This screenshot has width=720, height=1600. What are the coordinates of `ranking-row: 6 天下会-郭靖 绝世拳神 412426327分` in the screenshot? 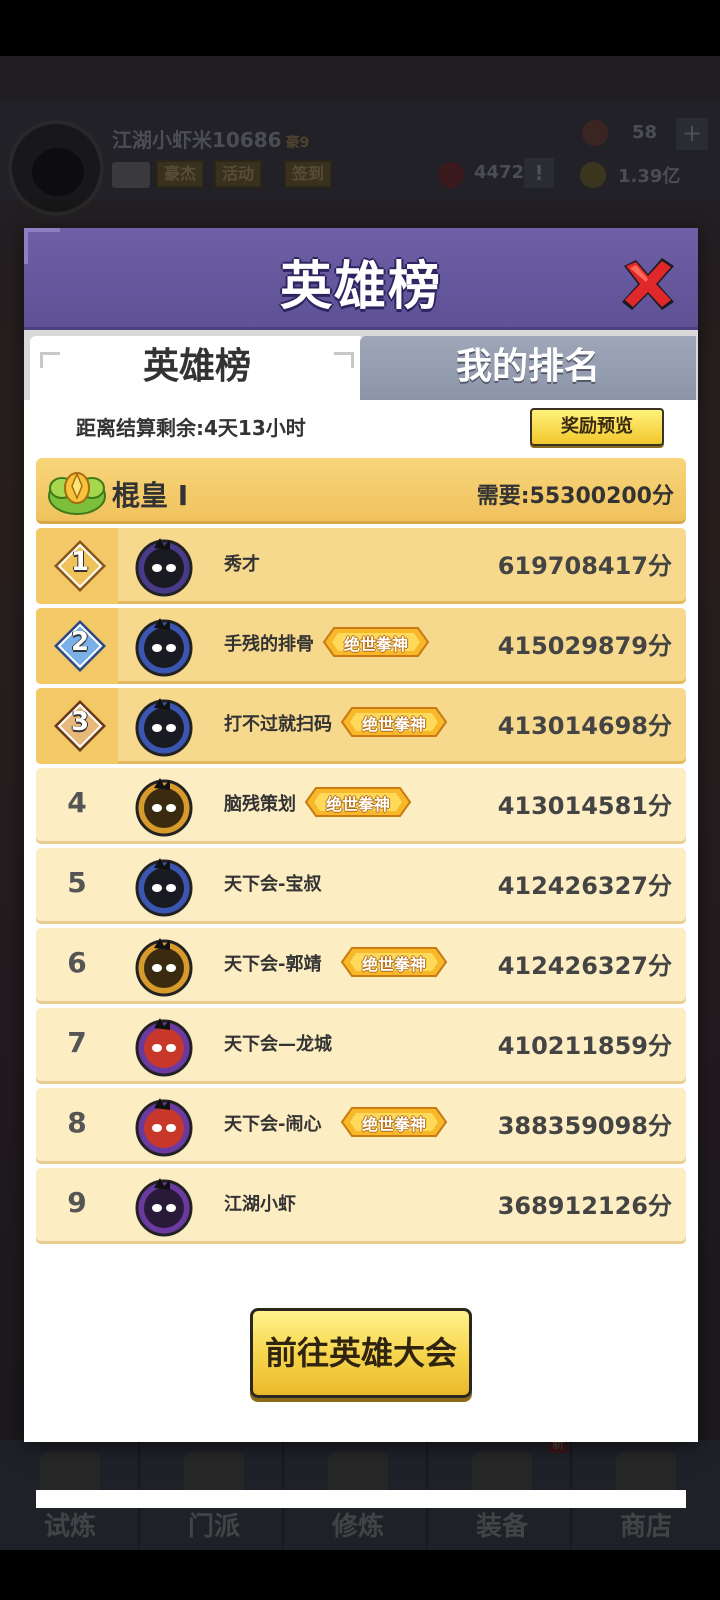 It's located at (361, 966).